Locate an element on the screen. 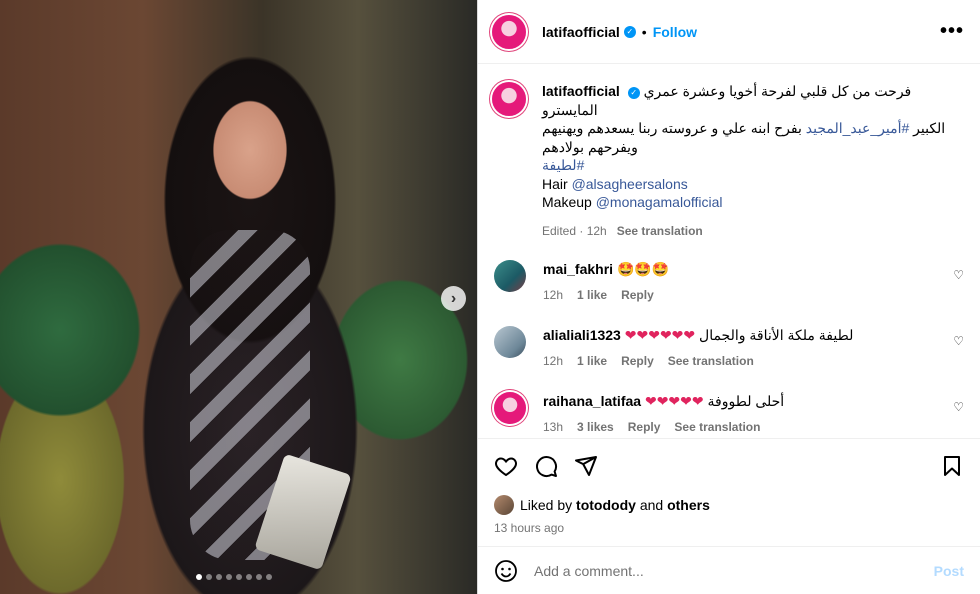 Image resolution: width=980 pixels, height=594 pixels. liked-by-others: others is located at coordinates (688, 505).